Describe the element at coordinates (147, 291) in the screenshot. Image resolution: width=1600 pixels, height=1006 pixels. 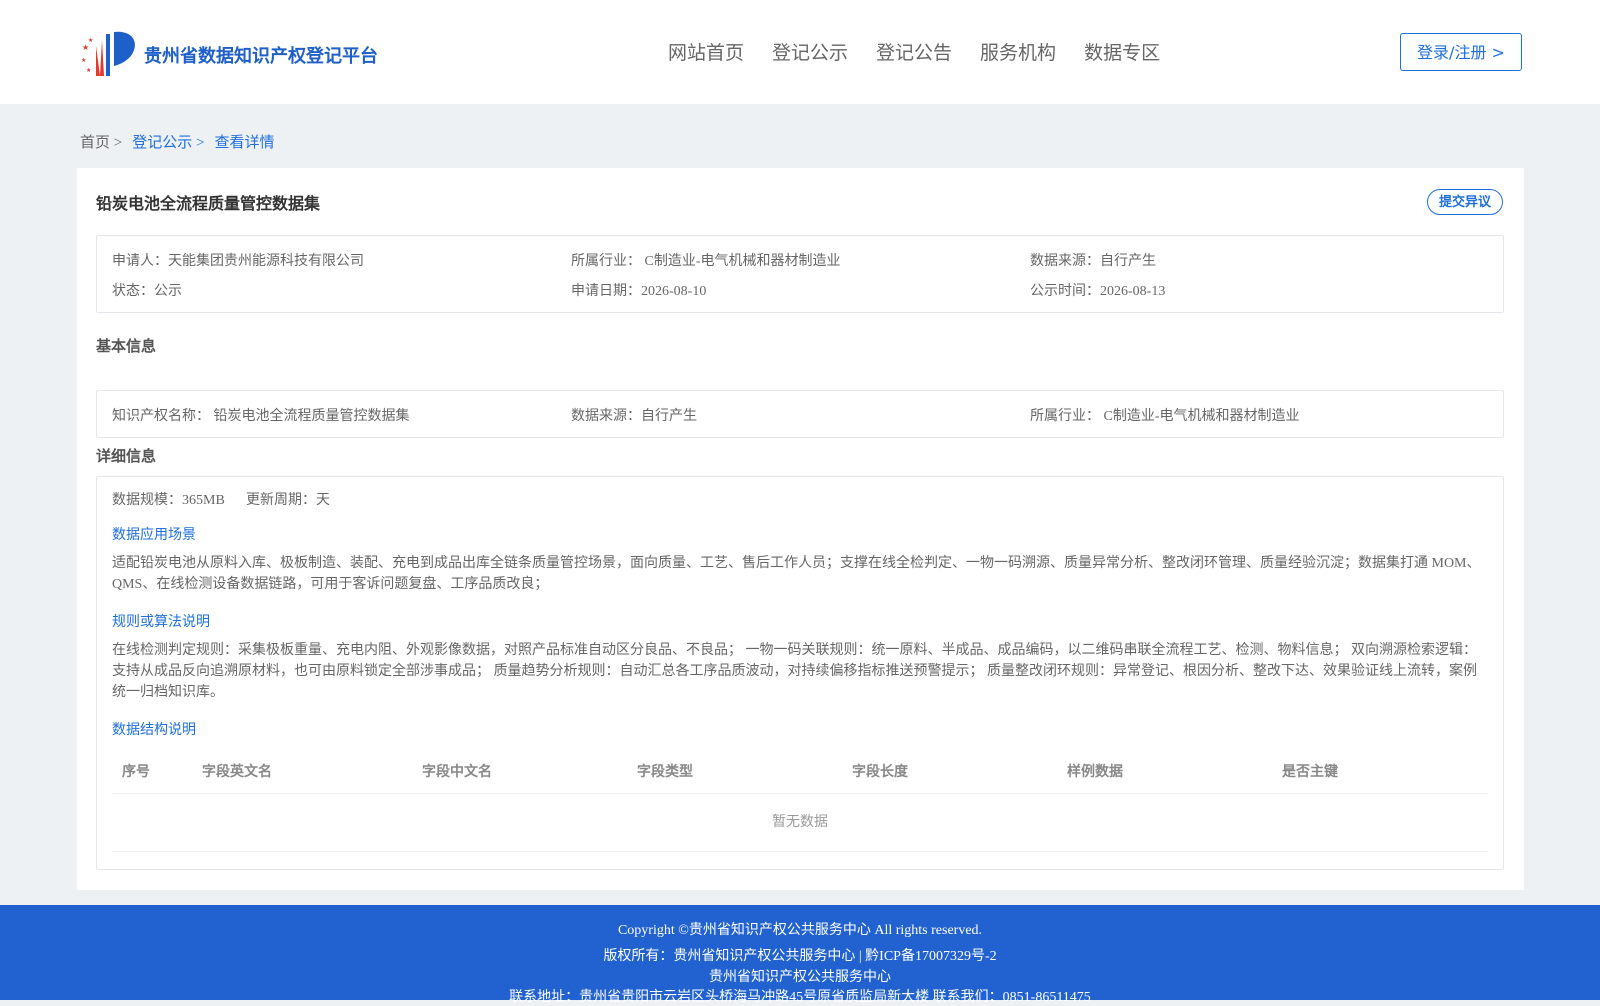
I see `status-field: 状态：公示` at that location.